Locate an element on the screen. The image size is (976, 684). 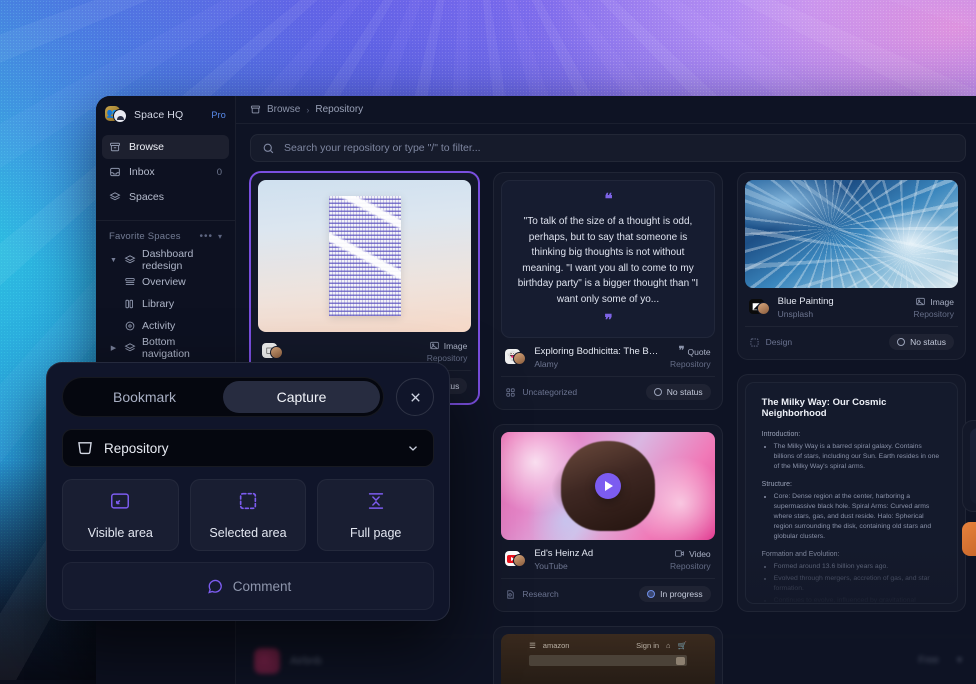
destination-select: Repository is located at coordinates (248, 448).